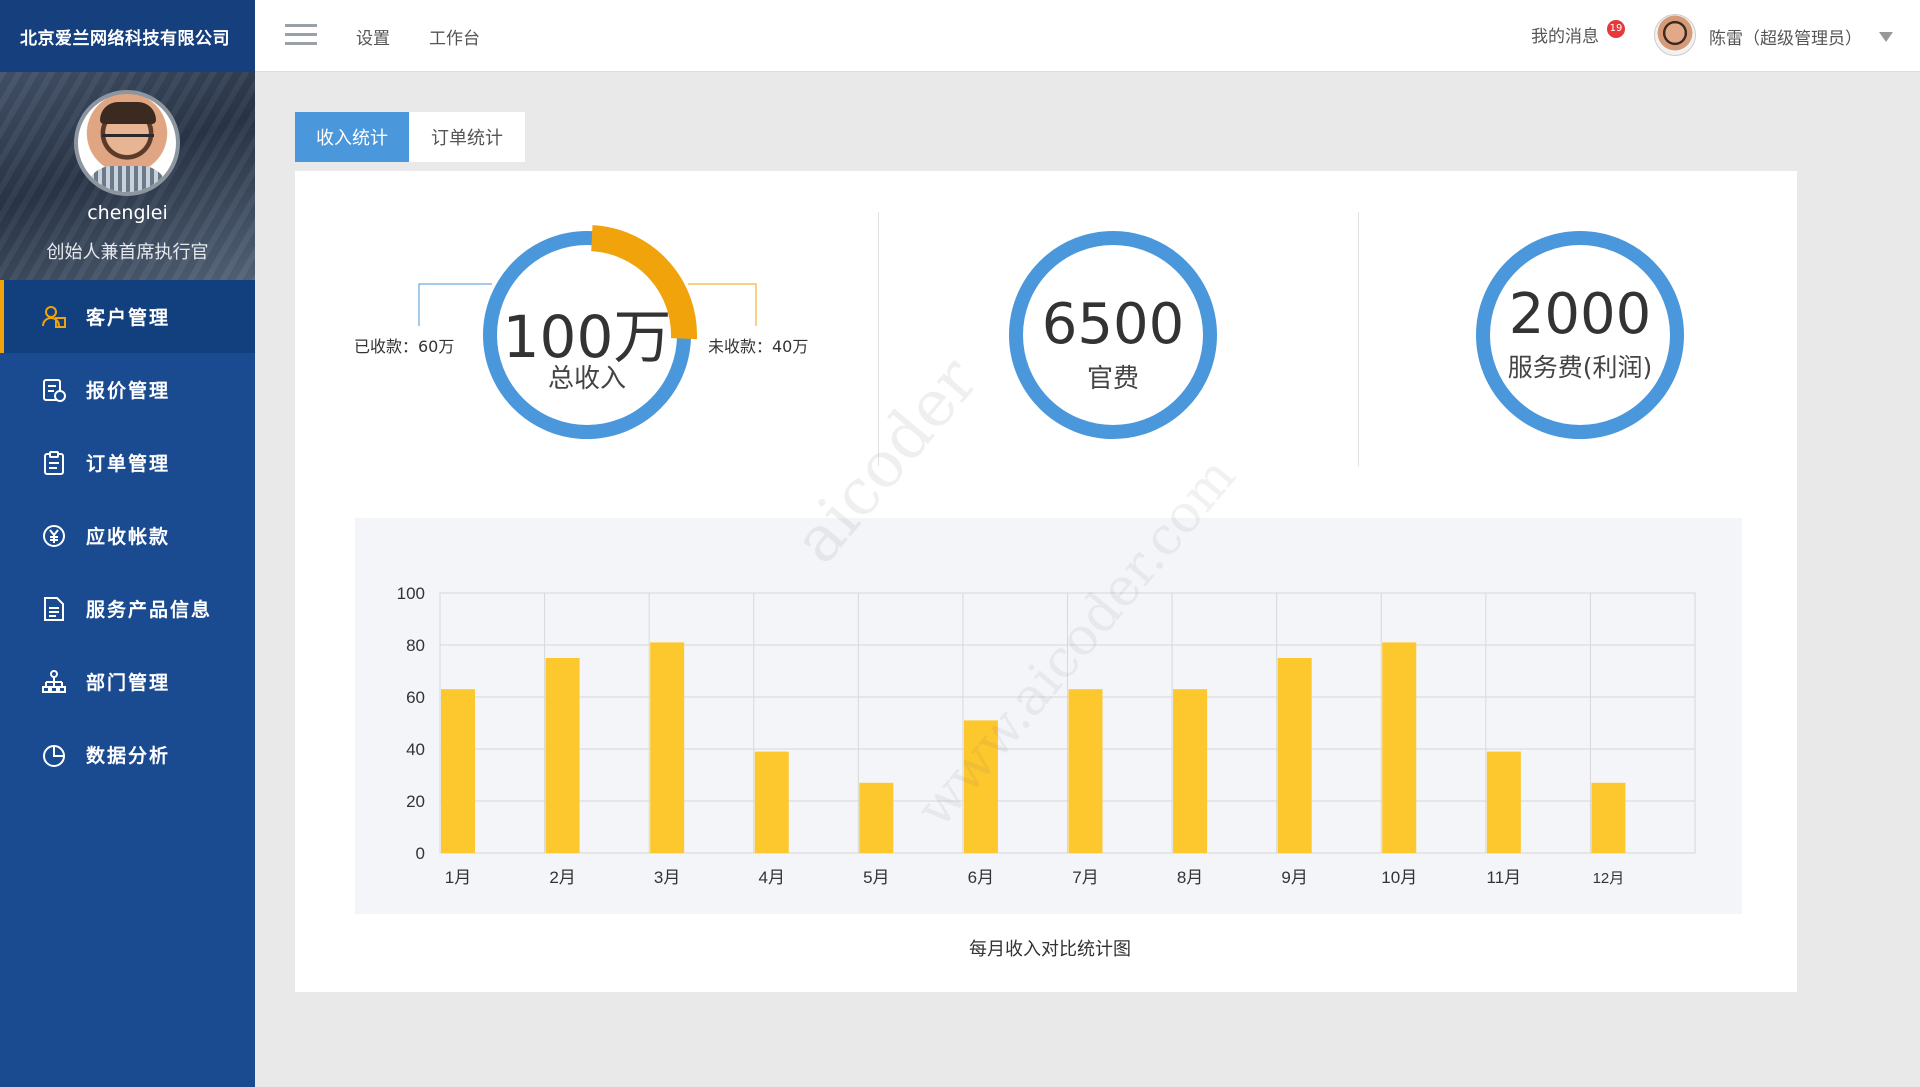 The height and width of the screenshot is (1087, 1920). What do you see at coordinates (1190, 771) in the screenshot?
I see `bar-8月` at bounding box center [1190, 771].